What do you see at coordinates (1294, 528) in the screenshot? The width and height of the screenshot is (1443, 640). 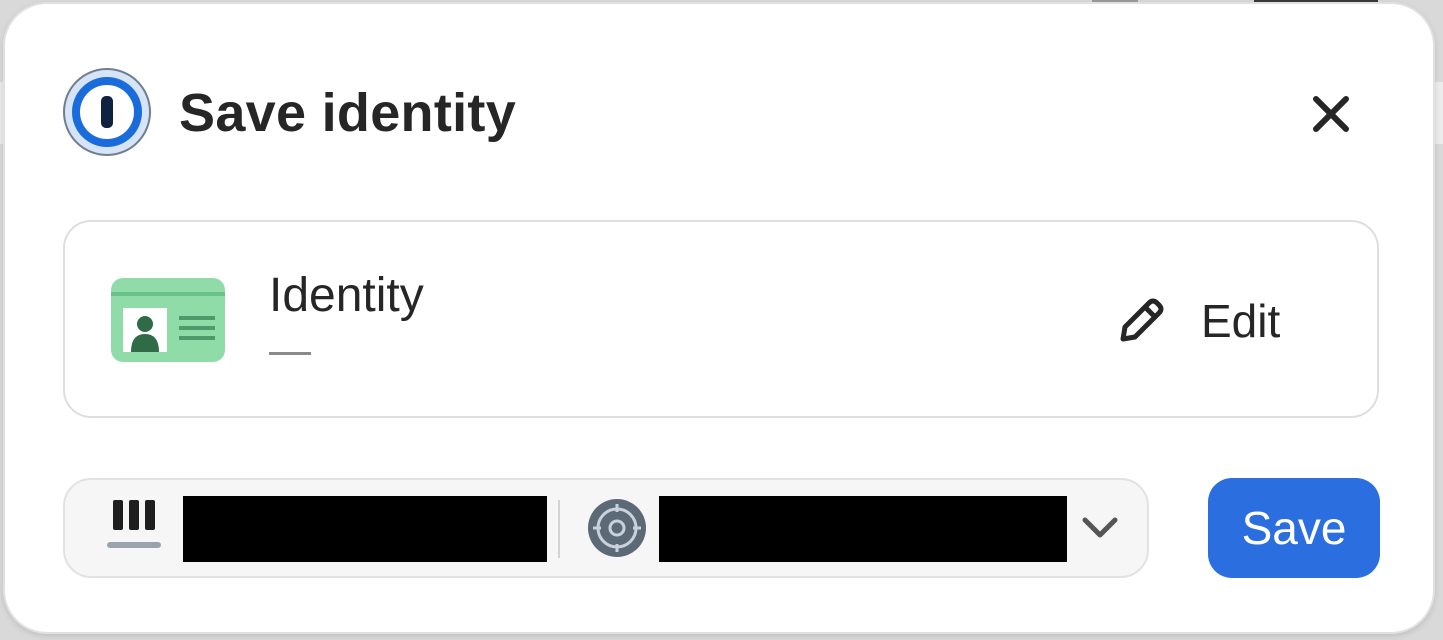 I see `save-button: Save` at bounding box center [1294, 528].